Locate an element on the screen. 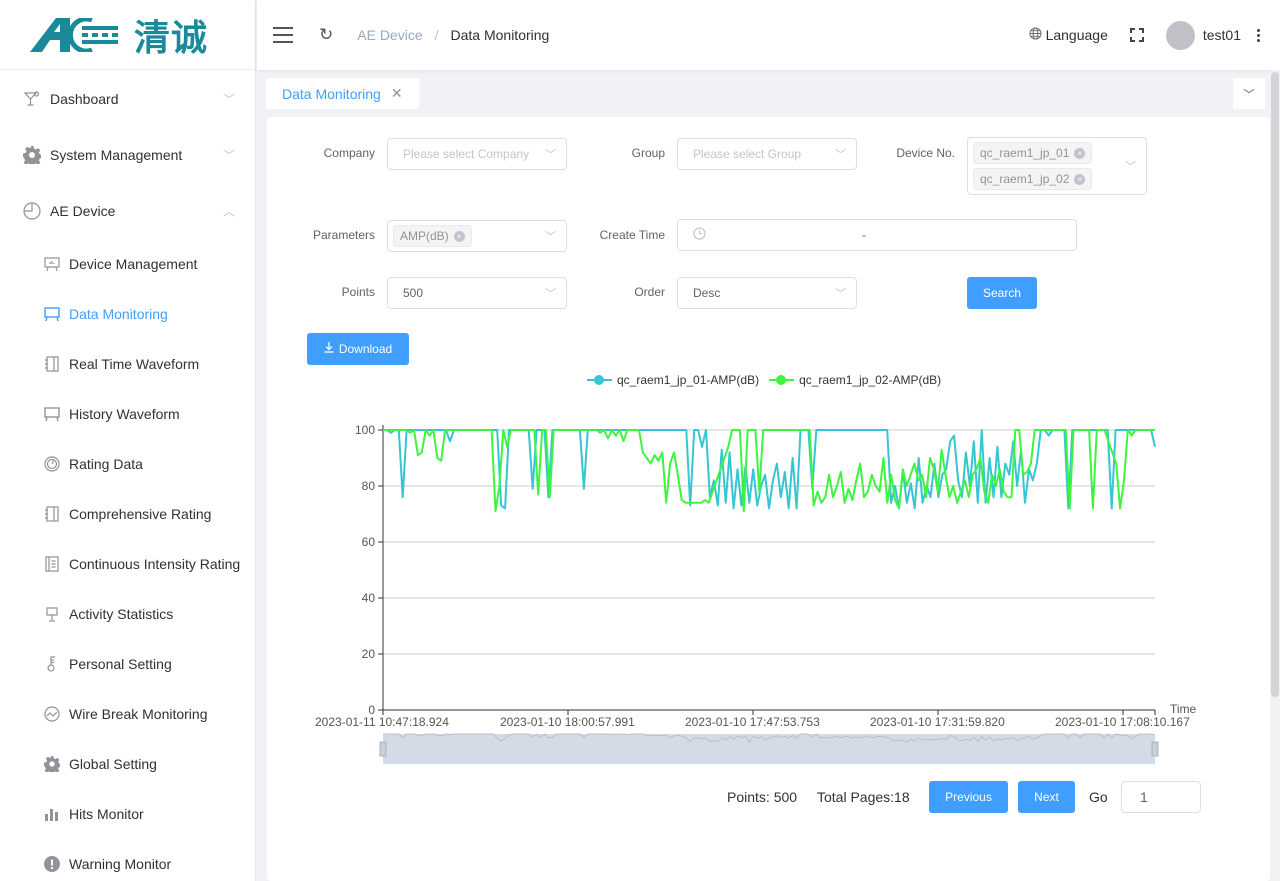 This screenshot has width=1280, height=881. group-select: Please select Group ﹀ is located at coordinates (767, 154).